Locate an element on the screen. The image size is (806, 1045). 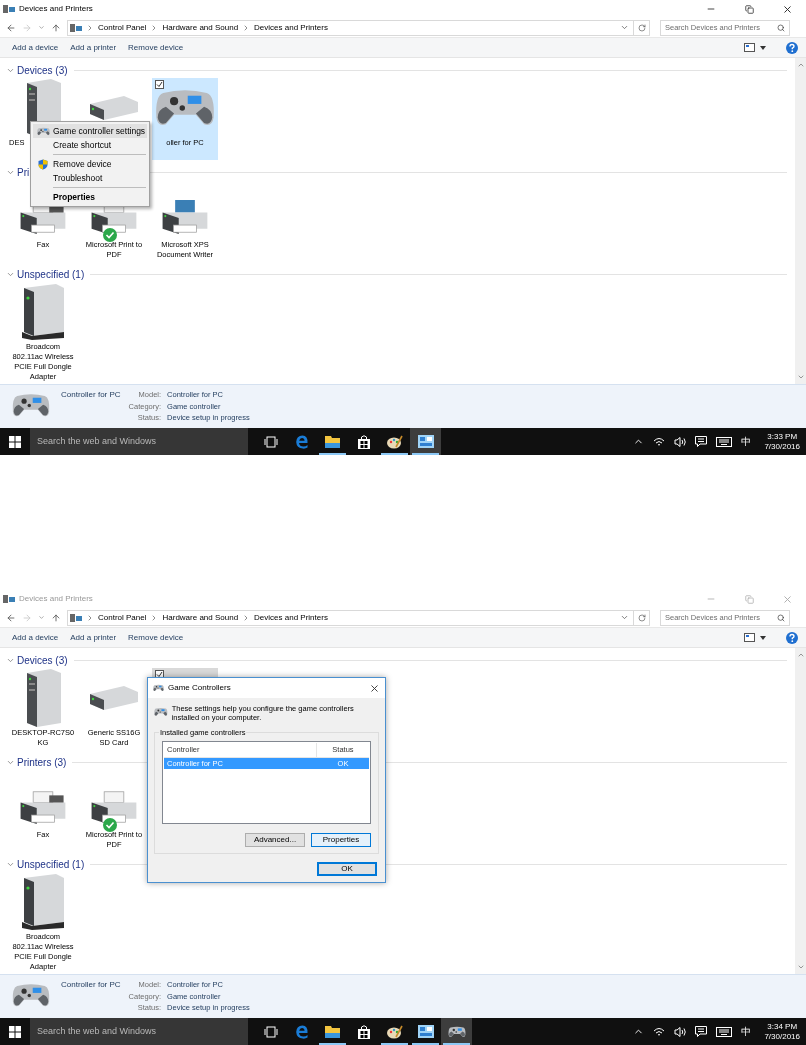
clock-time: 3:33 PM is located at coordinates (782, 436).